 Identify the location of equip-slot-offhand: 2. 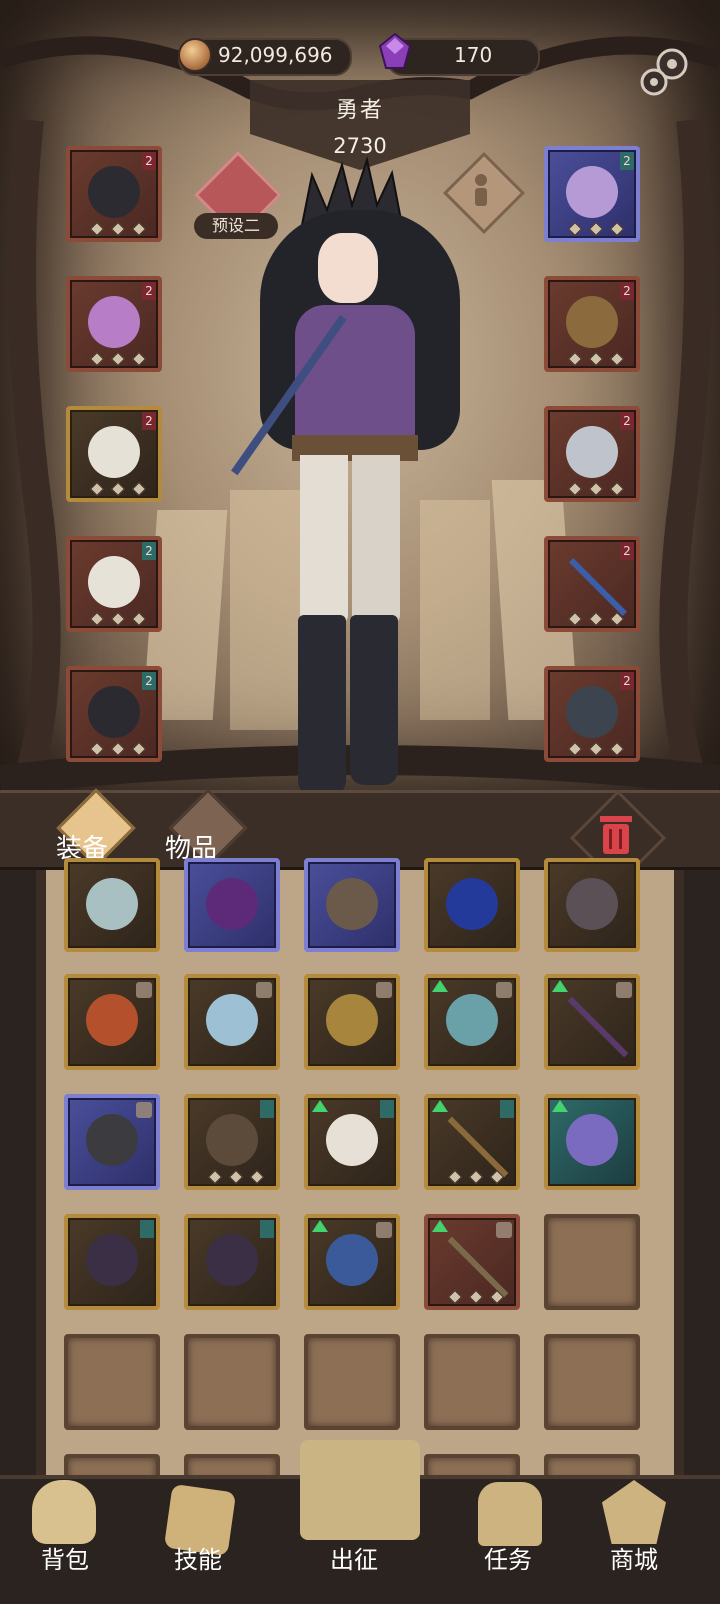
(592, 714).